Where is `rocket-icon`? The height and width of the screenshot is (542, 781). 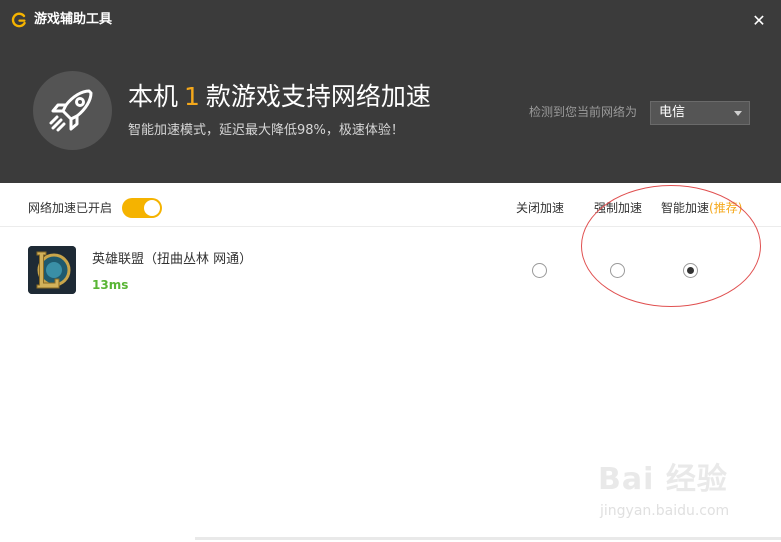
rocket-icon is located at coordinates (71, 110).